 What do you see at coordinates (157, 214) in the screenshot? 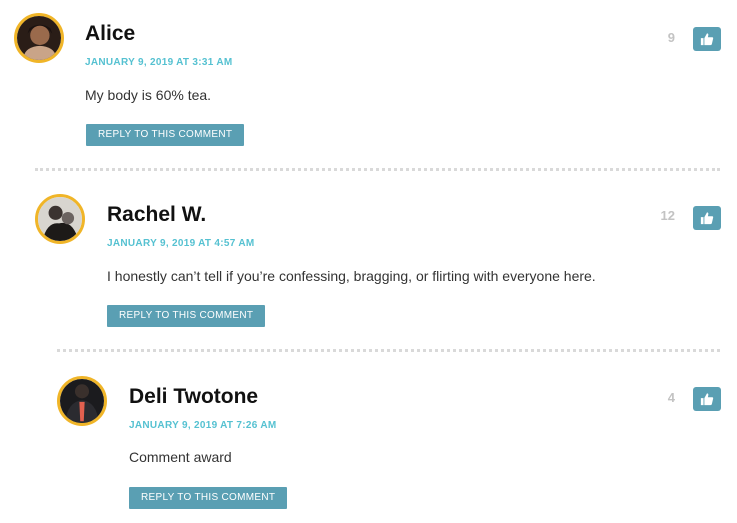
I see `comment-author: Rachel W.` at bounding box center [157, 214].